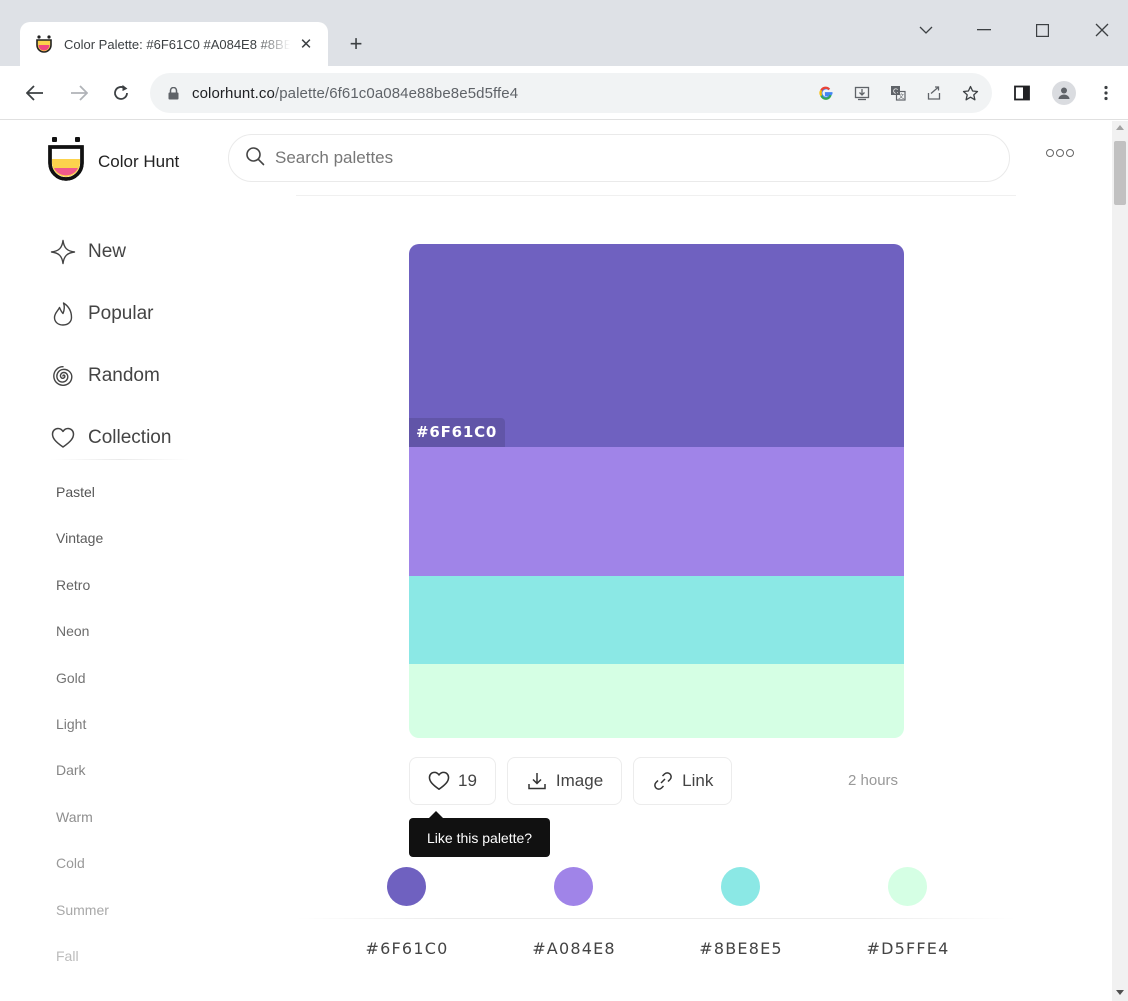  I want to click on scroll-down-arrow-icon, so click(1120, 992).